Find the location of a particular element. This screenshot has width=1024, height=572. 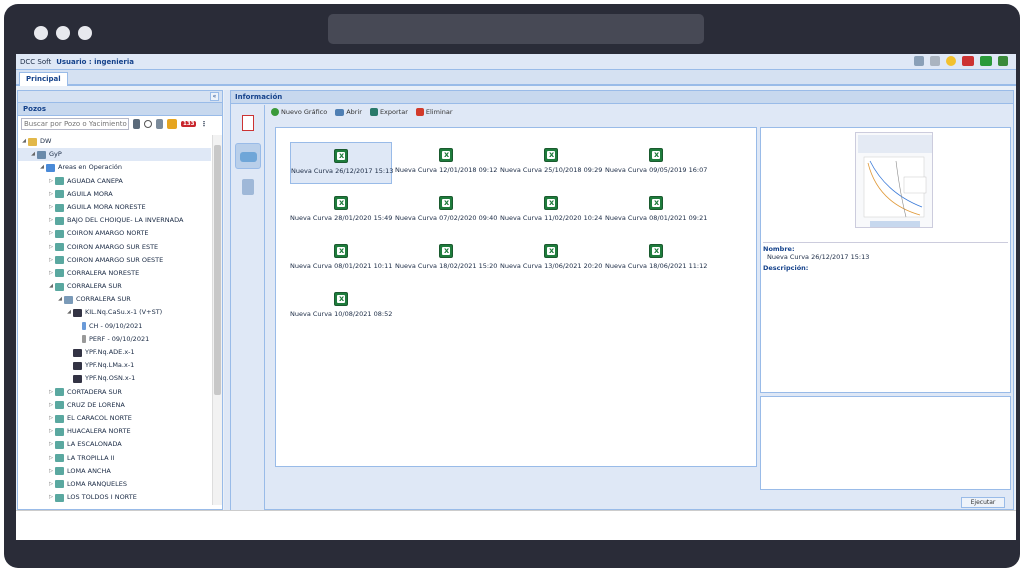

curve-file-item: Nueva Curva 11/02/2020 10:24 is located at coordinates (551, 211).